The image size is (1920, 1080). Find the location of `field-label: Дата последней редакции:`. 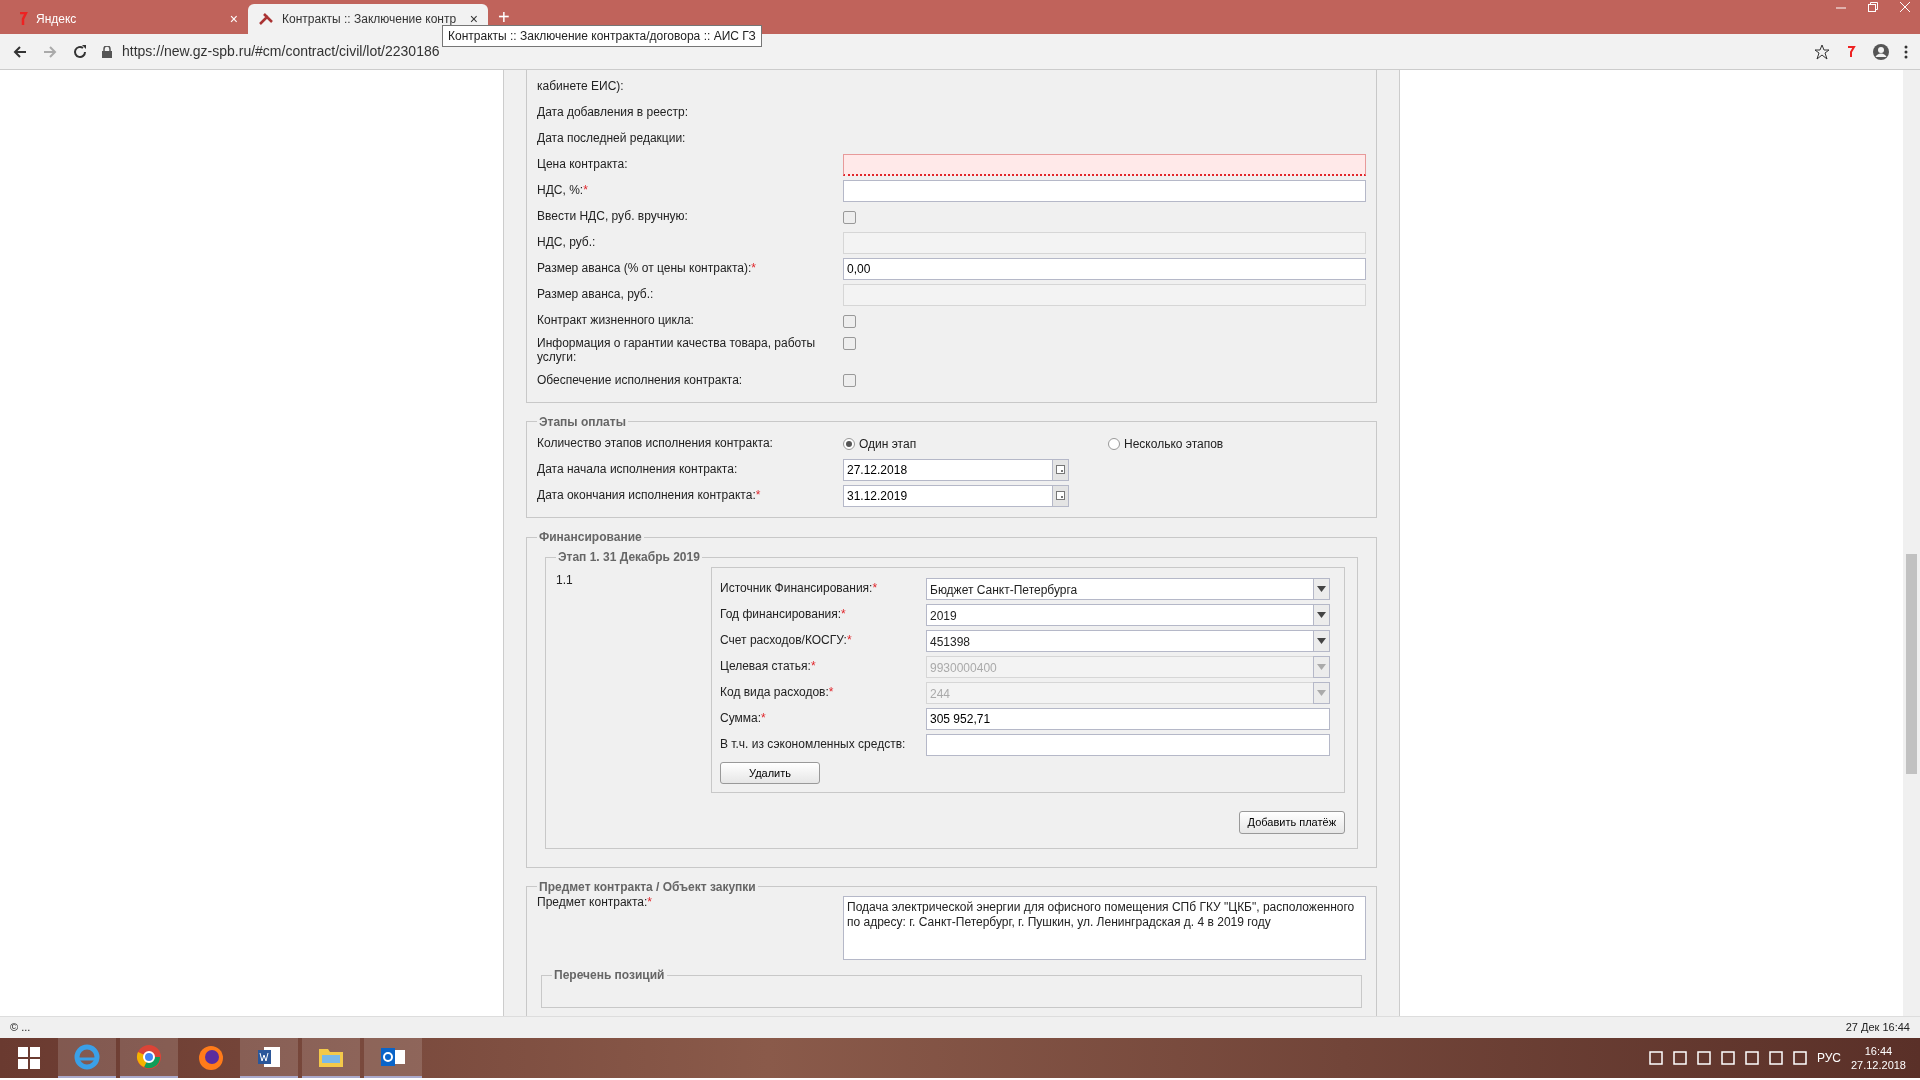

field-label: Дата последней редакции: is located at coordinates (611, 138).